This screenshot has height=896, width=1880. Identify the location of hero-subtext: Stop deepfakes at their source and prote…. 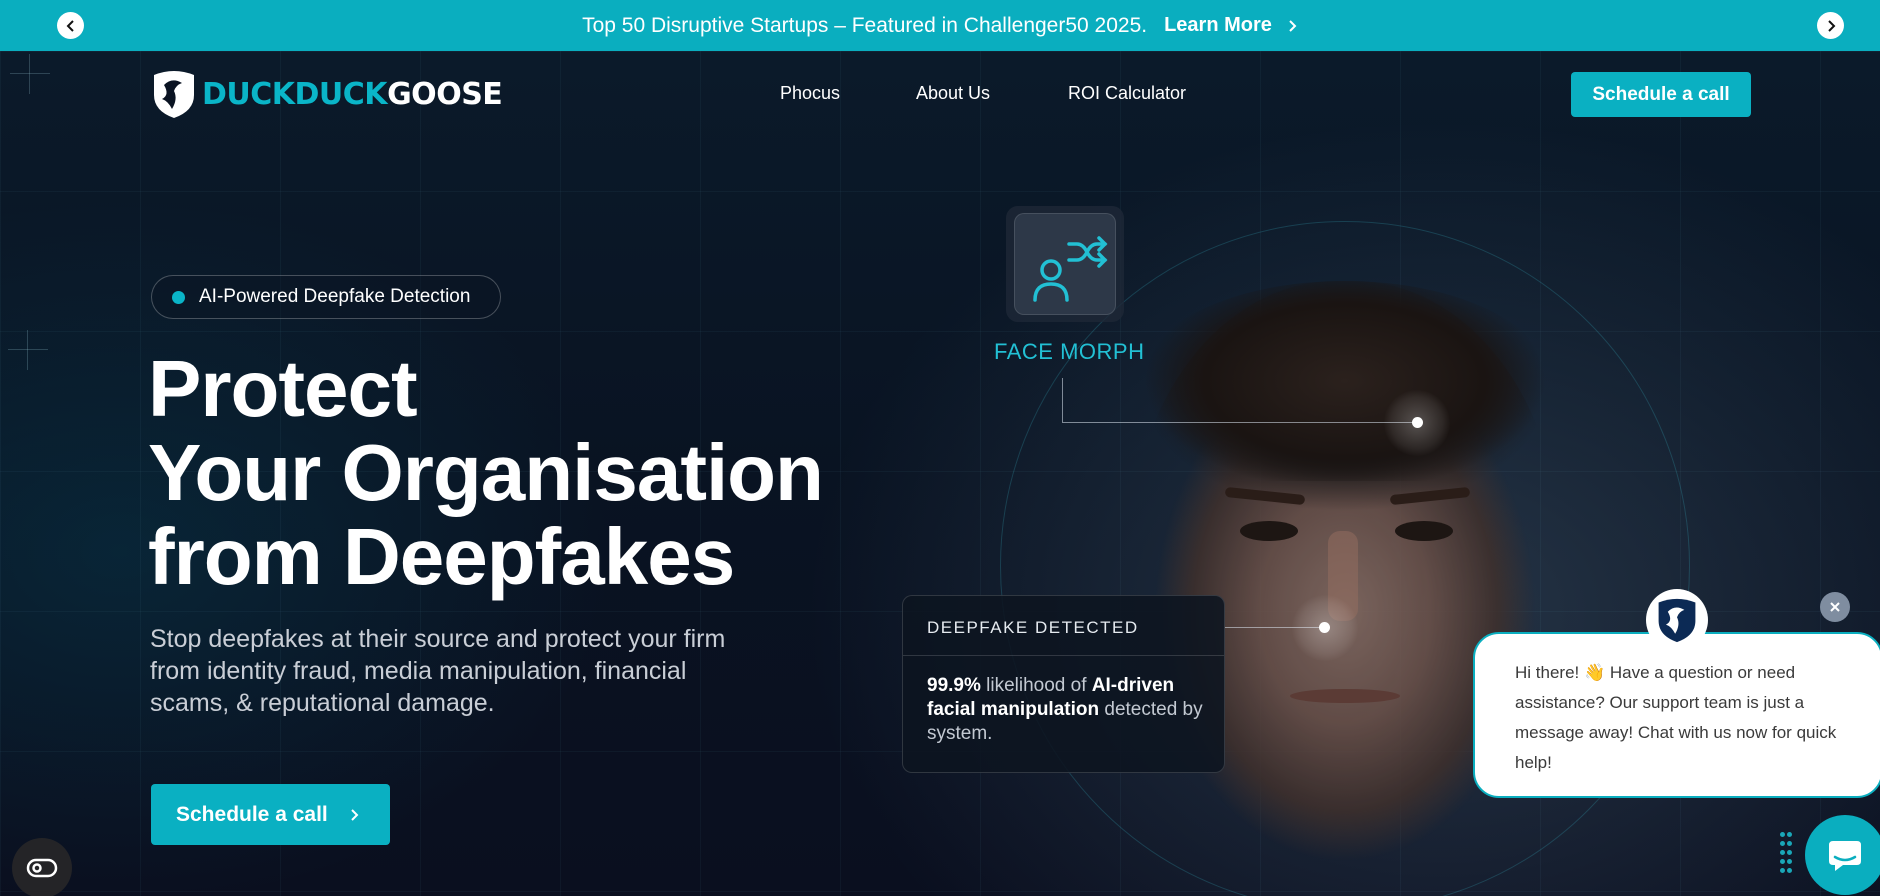
(438, 671).